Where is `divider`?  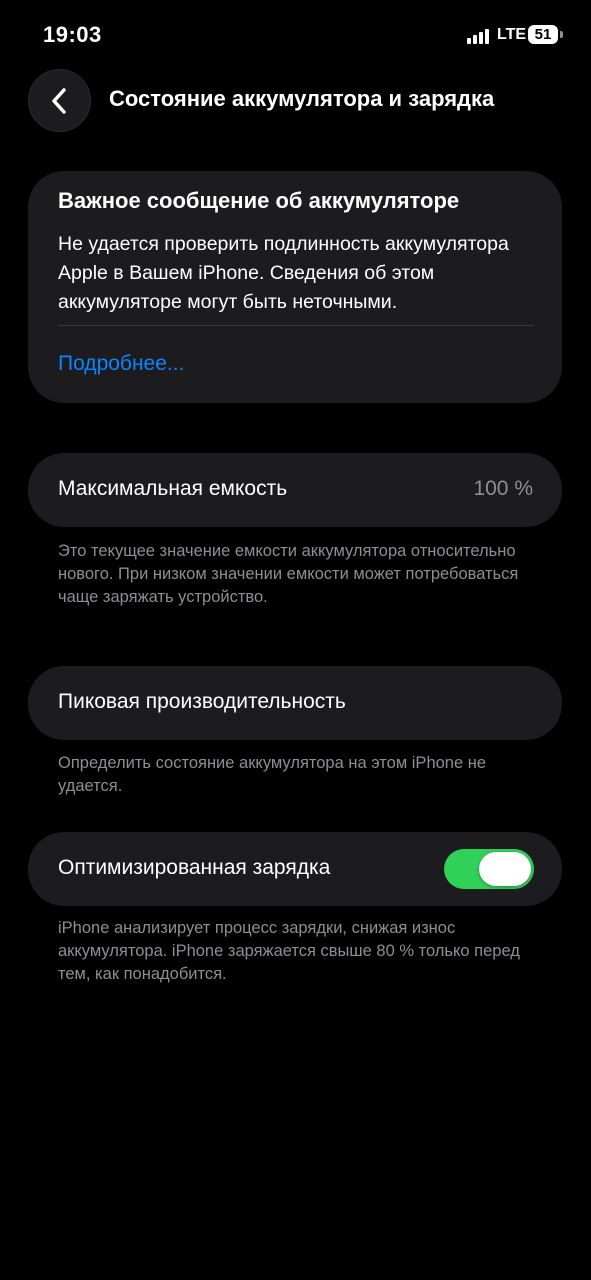 divider is located at coordinates (296, 325).